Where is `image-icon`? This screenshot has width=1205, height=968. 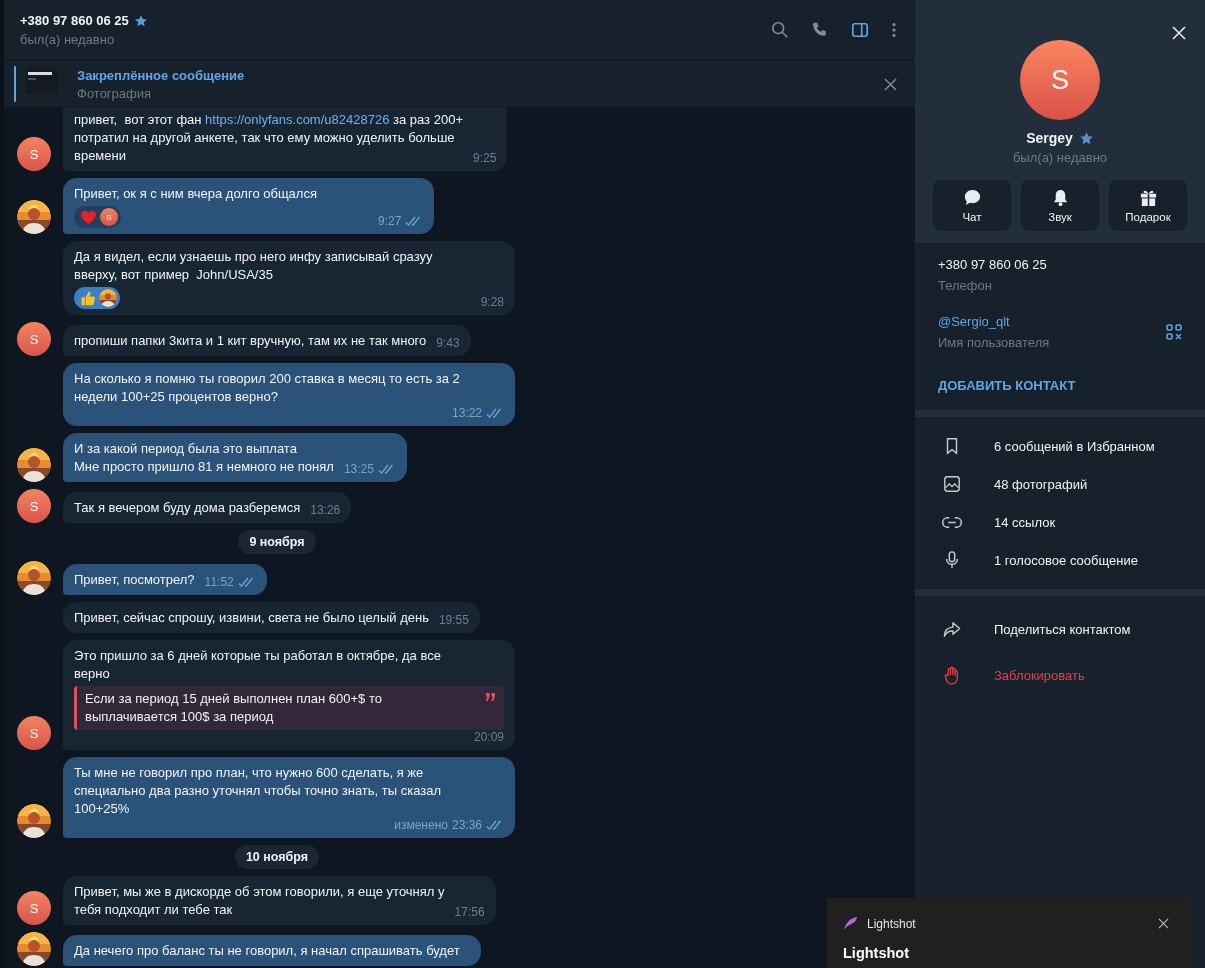
image-icon is located at coordinates (952, 484).